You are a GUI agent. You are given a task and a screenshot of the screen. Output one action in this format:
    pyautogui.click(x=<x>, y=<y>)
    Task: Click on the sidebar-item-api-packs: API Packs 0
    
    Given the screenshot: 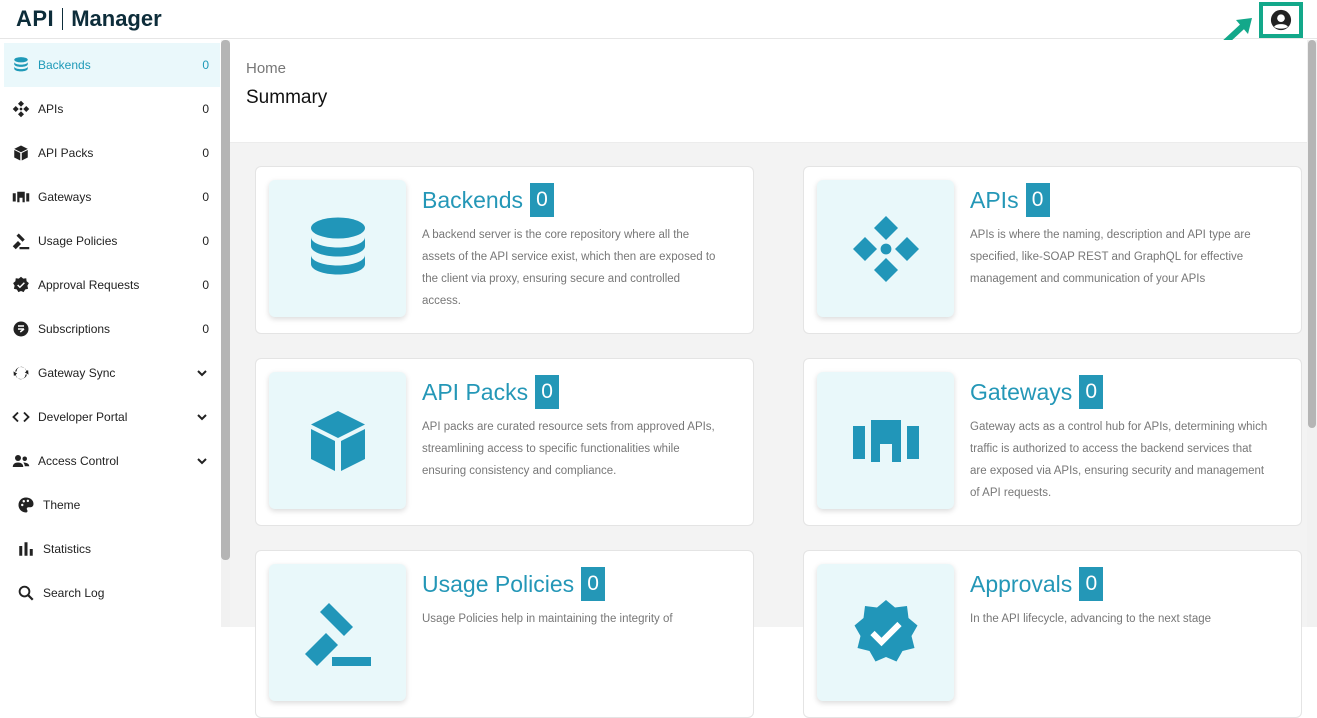 What is the action you would take?
    pyautogui.click(x=112, y=153)
    